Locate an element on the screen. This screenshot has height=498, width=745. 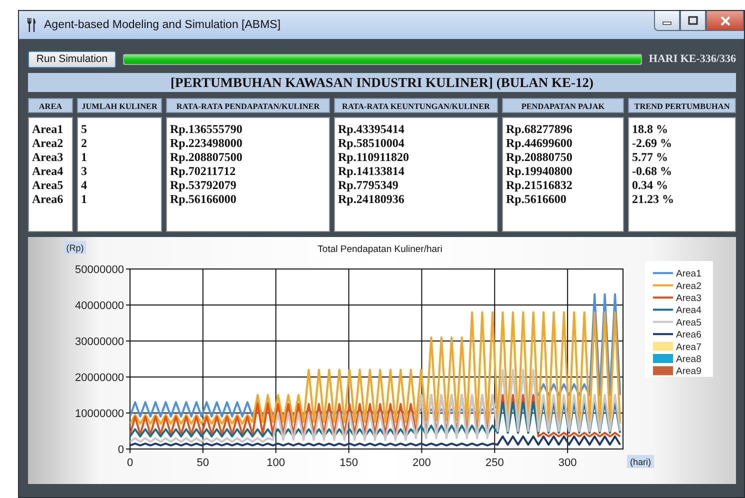
legend-label: Area5 is located at coordinates (689, 322).